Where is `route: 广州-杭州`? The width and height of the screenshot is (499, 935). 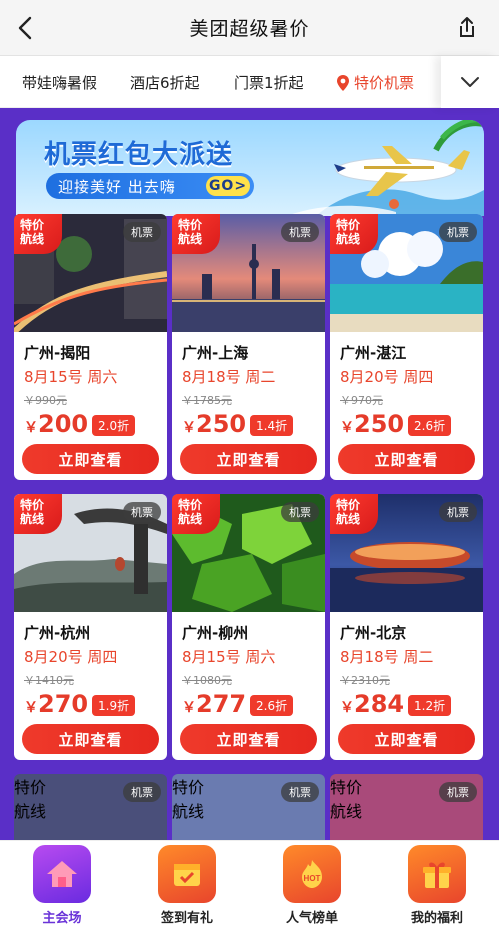
route: 广州-杭州 is located at coordinates (57, 633).